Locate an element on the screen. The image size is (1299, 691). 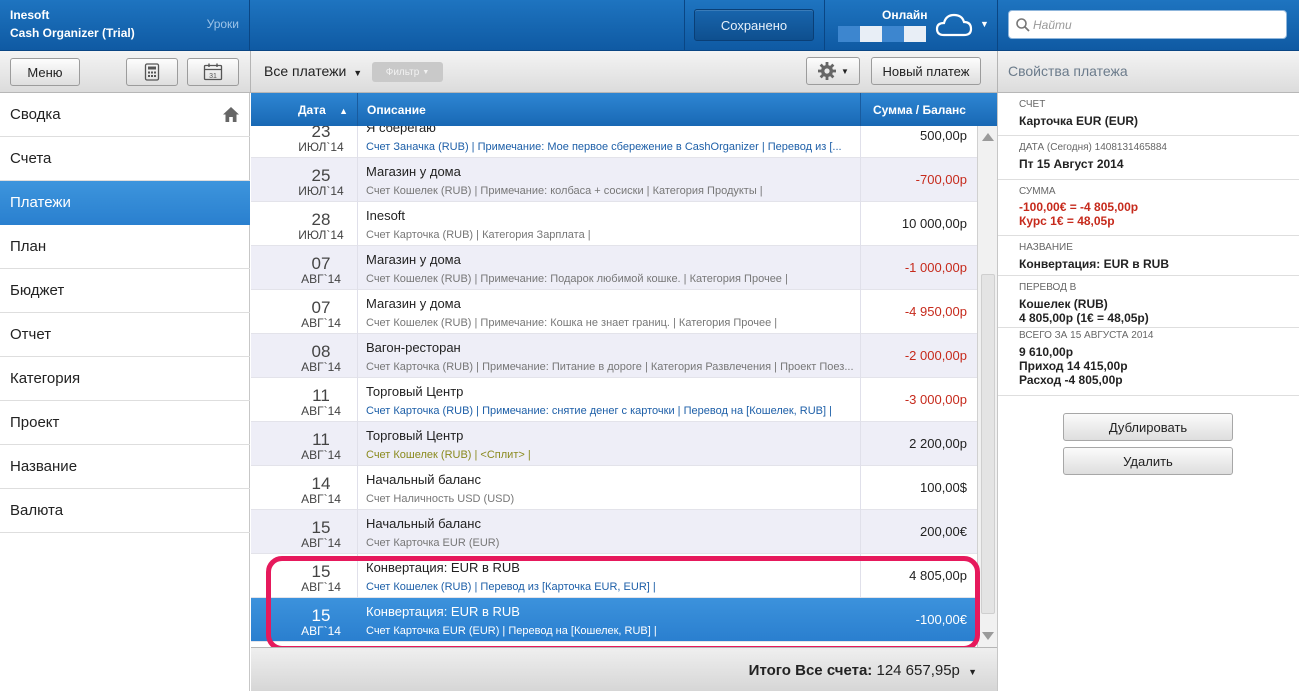
saved-button: Сохранено is located at coordinates (754, 25).